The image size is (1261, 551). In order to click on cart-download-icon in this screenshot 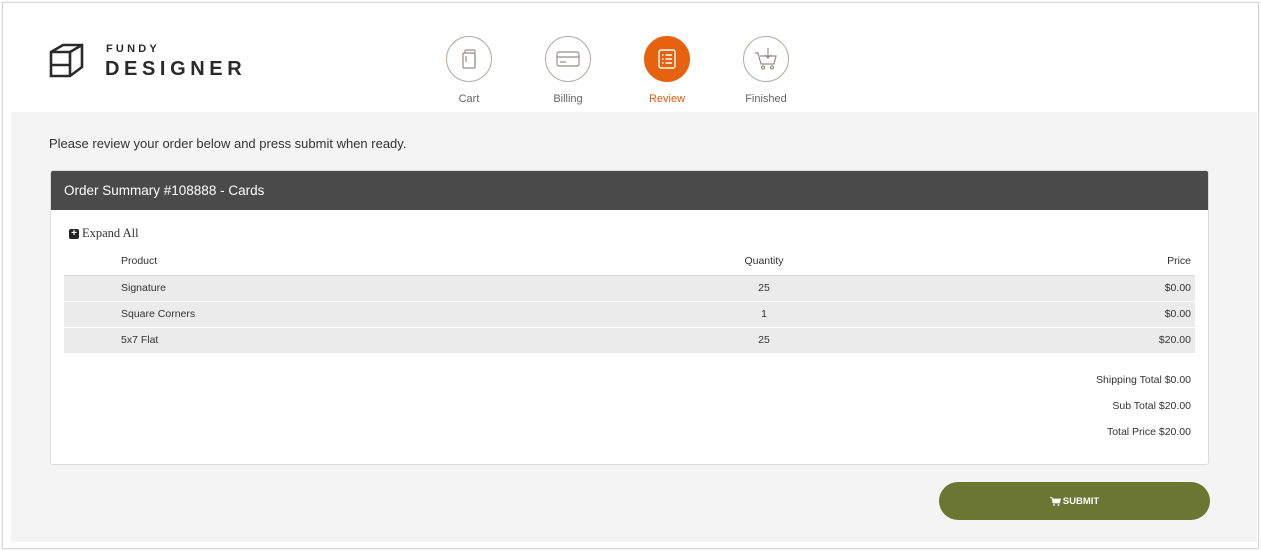, I will do `click(766, 59)`.